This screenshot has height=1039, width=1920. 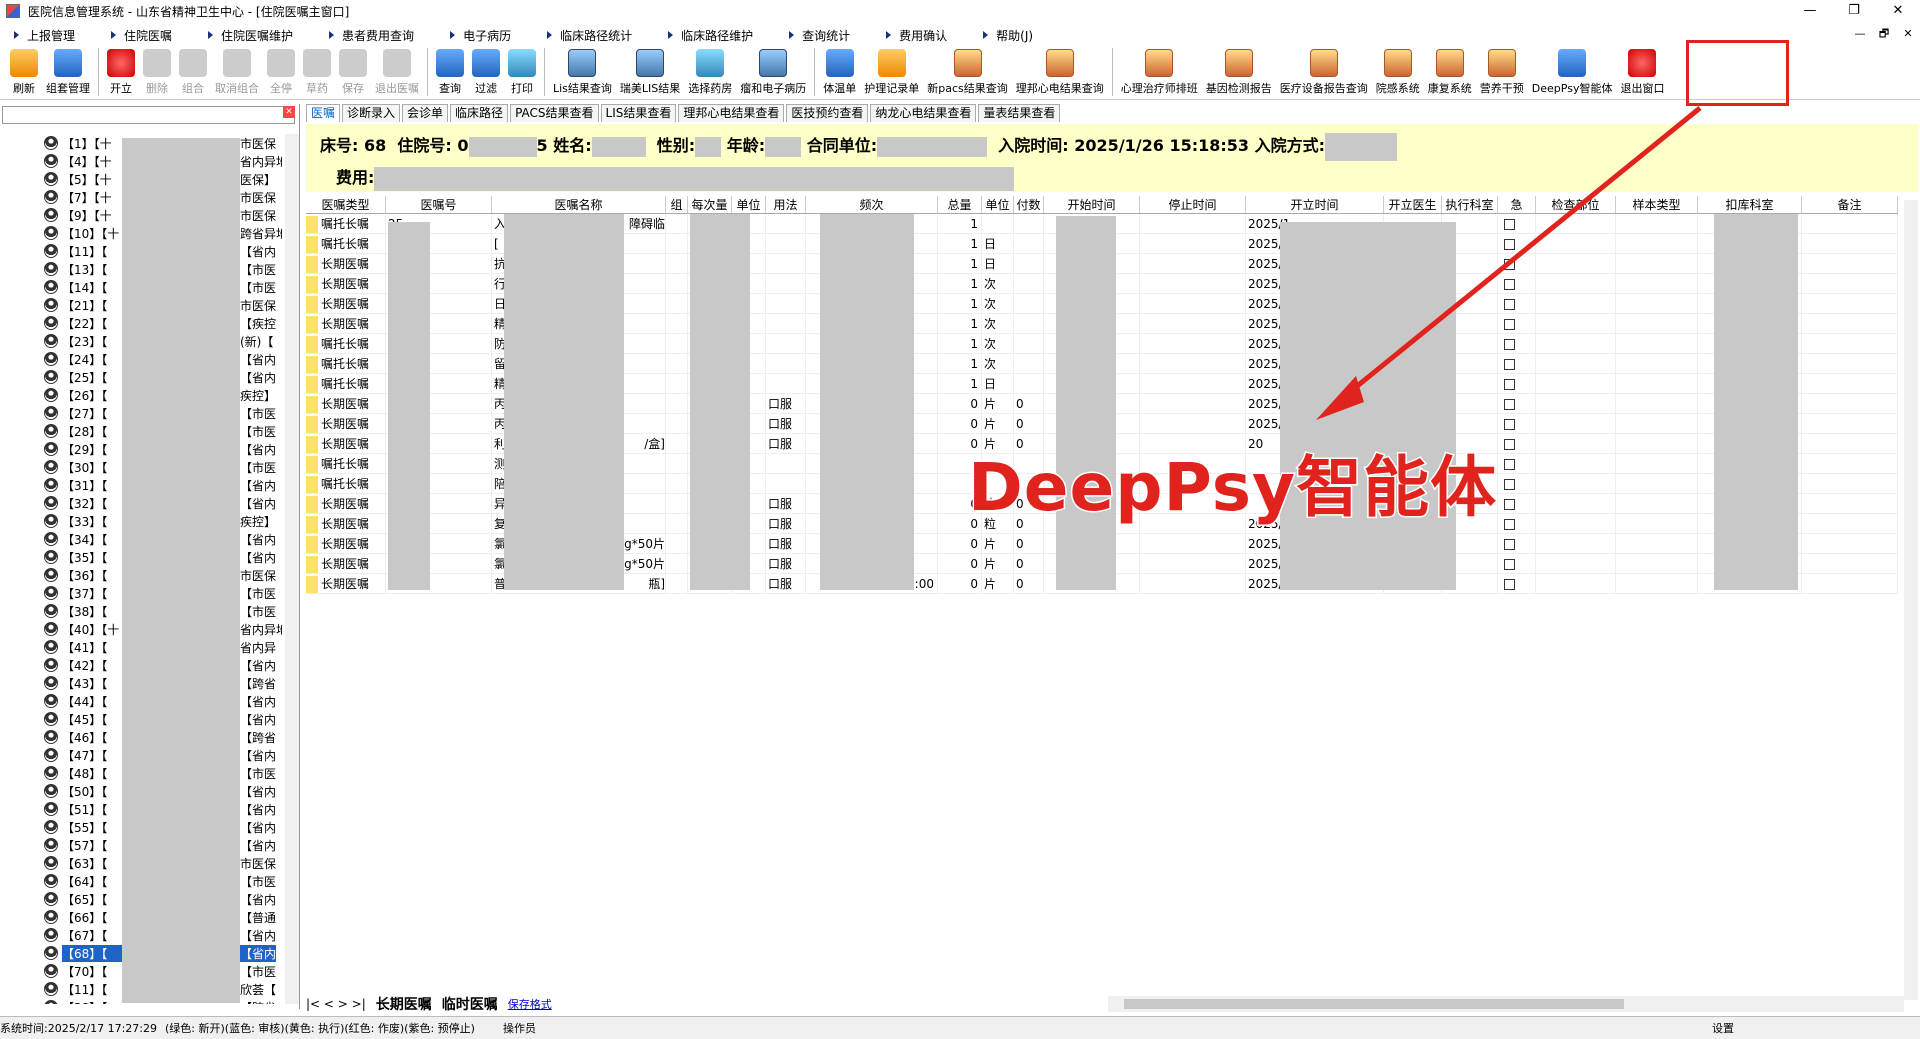 What do you see at coordinates (79, 1028) in the screenshot?
I see `system-time: 系统时间:2025/2/17 17:27:29` at bounding box center [79, 1028].